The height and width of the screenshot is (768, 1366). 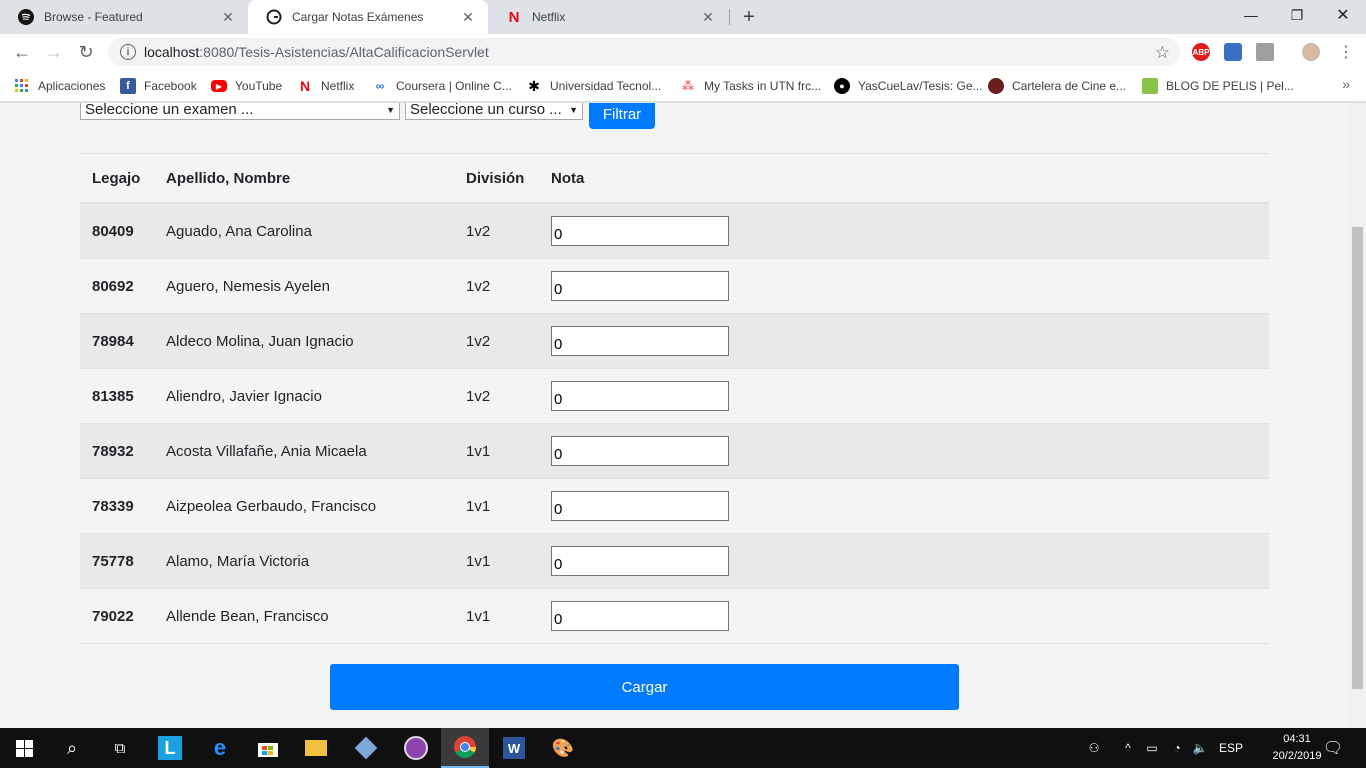 What do you see at coordinates (1297, 756) in the screenshot?
I see `clock-date: 20/2/2019` at bounding box center [1297, 756].